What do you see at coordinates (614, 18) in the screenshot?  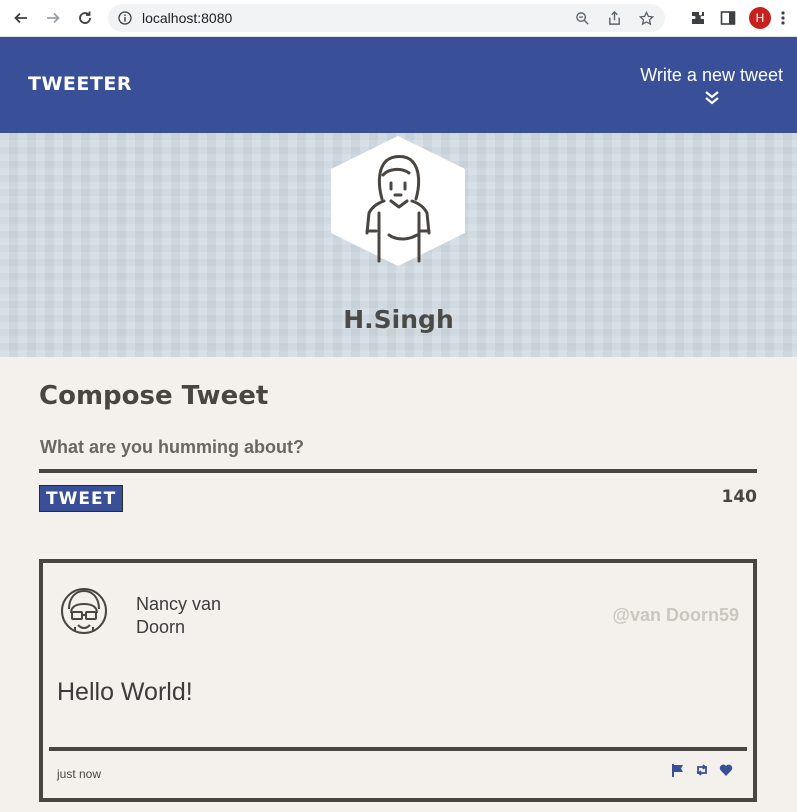 I see `share-icon` at bounding box center [614, 18].